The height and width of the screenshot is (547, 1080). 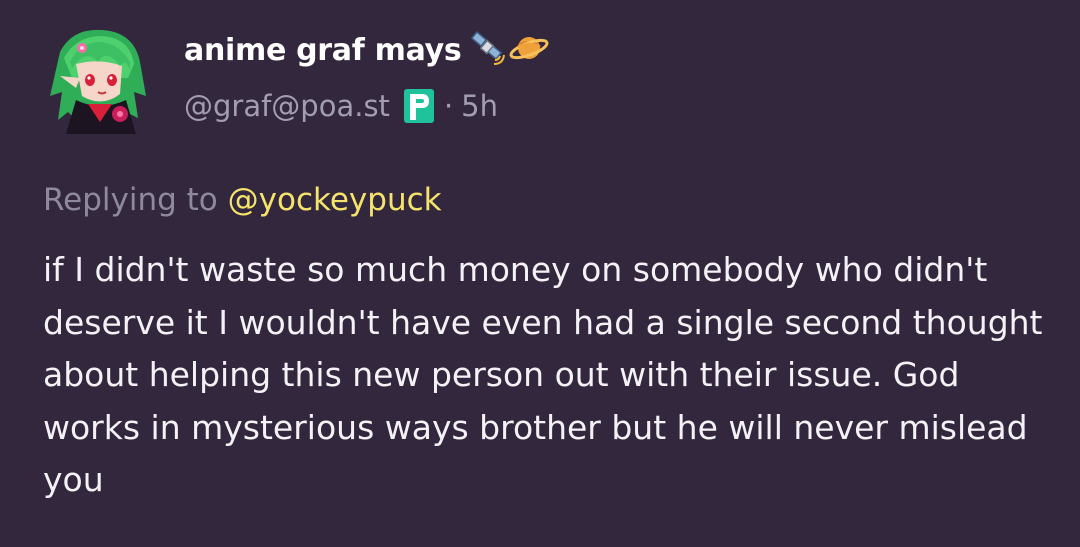 I want to click on author-display-name: anime graf mays, so click(x=323, y=50).